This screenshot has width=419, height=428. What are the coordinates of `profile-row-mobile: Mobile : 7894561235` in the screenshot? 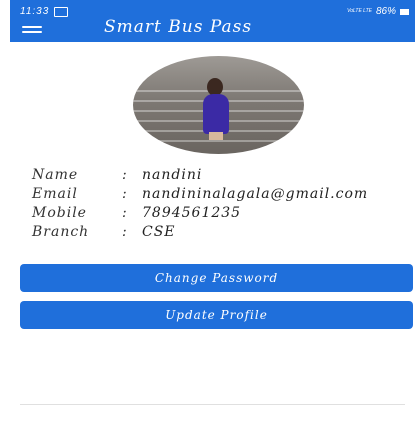 It's located at (224, 213).